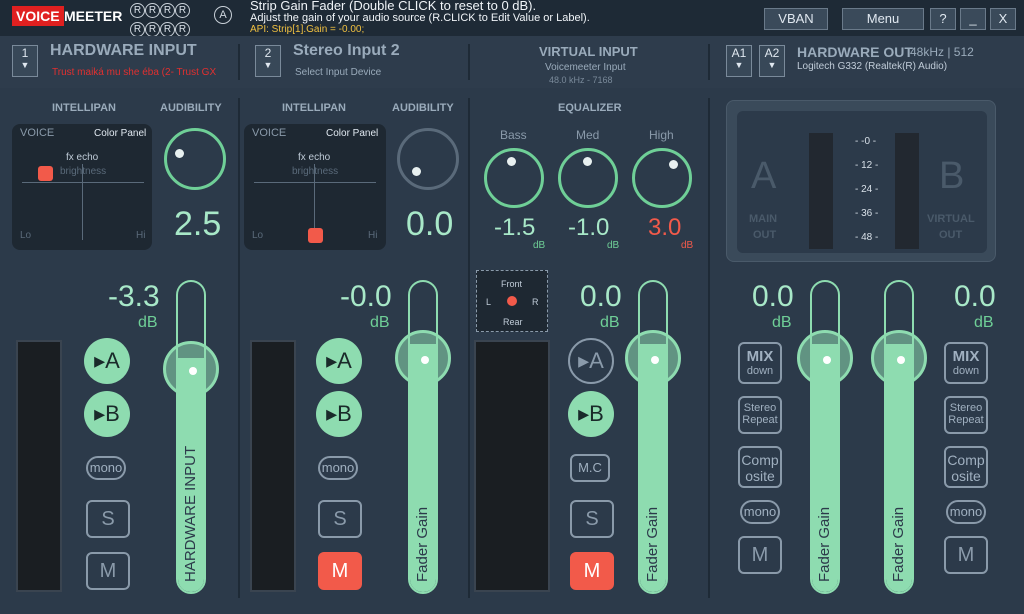 The width and height of the screenshot is (1024, 614). Describe the element at coordinates (590, 108) in the screenshot. I see `equalizer-label: EQUALIZER` at that location.